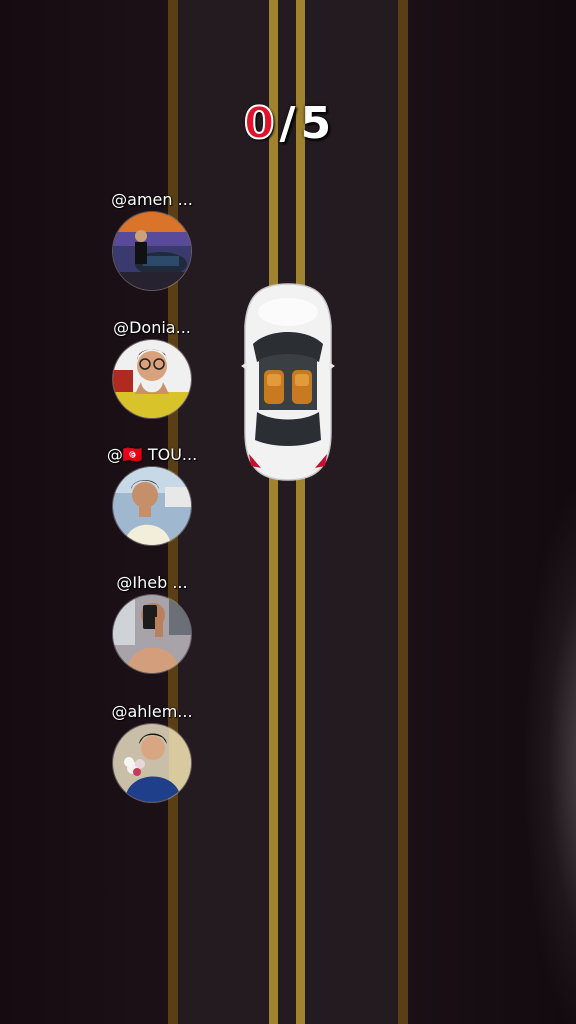  I want to click on road-edge-right, so click(403, 512).